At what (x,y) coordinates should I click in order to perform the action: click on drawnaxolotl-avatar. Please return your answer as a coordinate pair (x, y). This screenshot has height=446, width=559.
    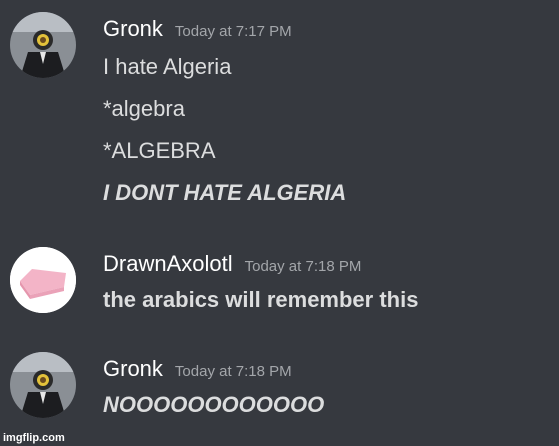
    Looking at the image, I should click on (43, 280).